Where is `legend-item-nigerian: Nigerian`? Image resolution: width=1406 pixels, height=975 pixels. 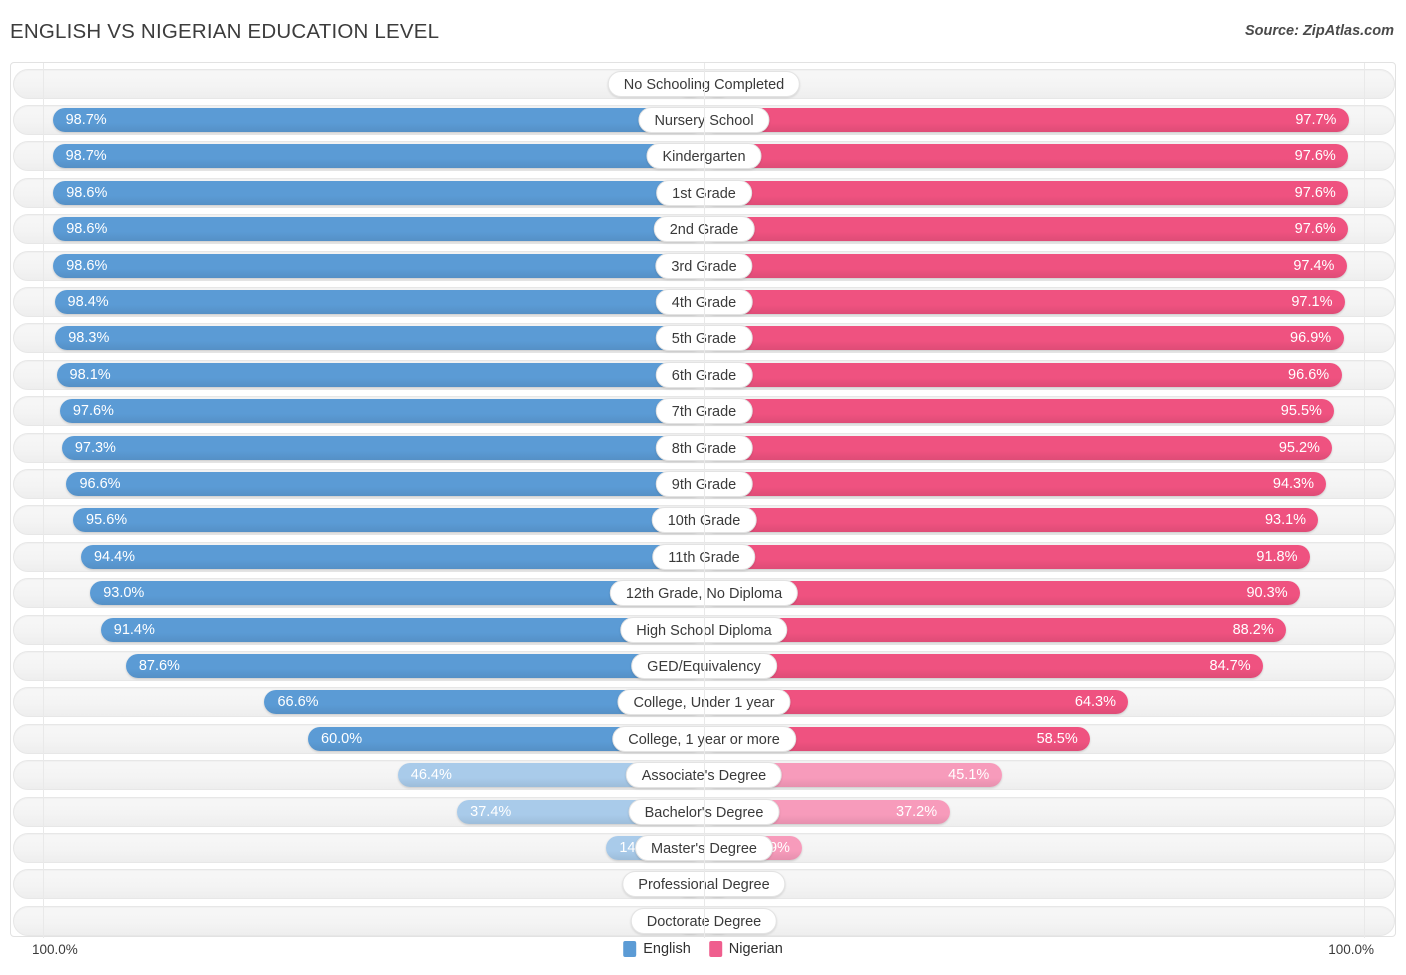 legend-item-nigerian: Nigerian is located at coordinates (745, 949).